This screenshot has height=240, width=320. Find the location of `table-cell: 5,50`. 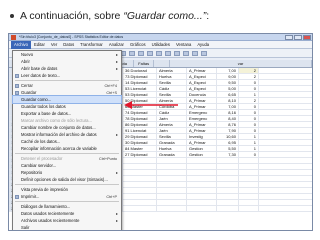

table-cell: 5,50 is located at coordinates (228, 148).